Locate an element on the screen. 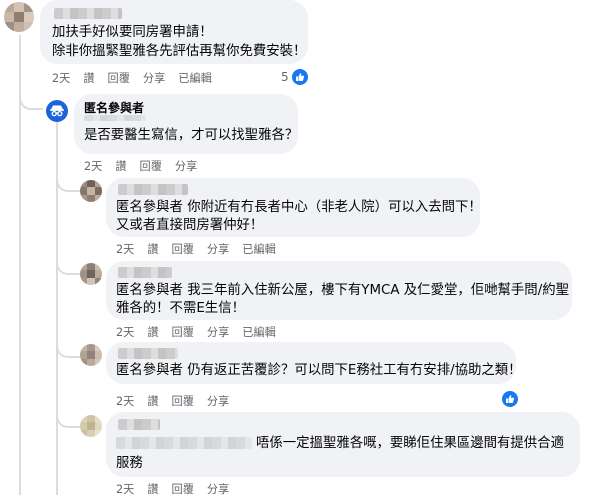  reply-text-line: 唔係一定搵聖雅各嘅，要睇佢住果區邊間有提供合適 is located at coordinates (410, 443).